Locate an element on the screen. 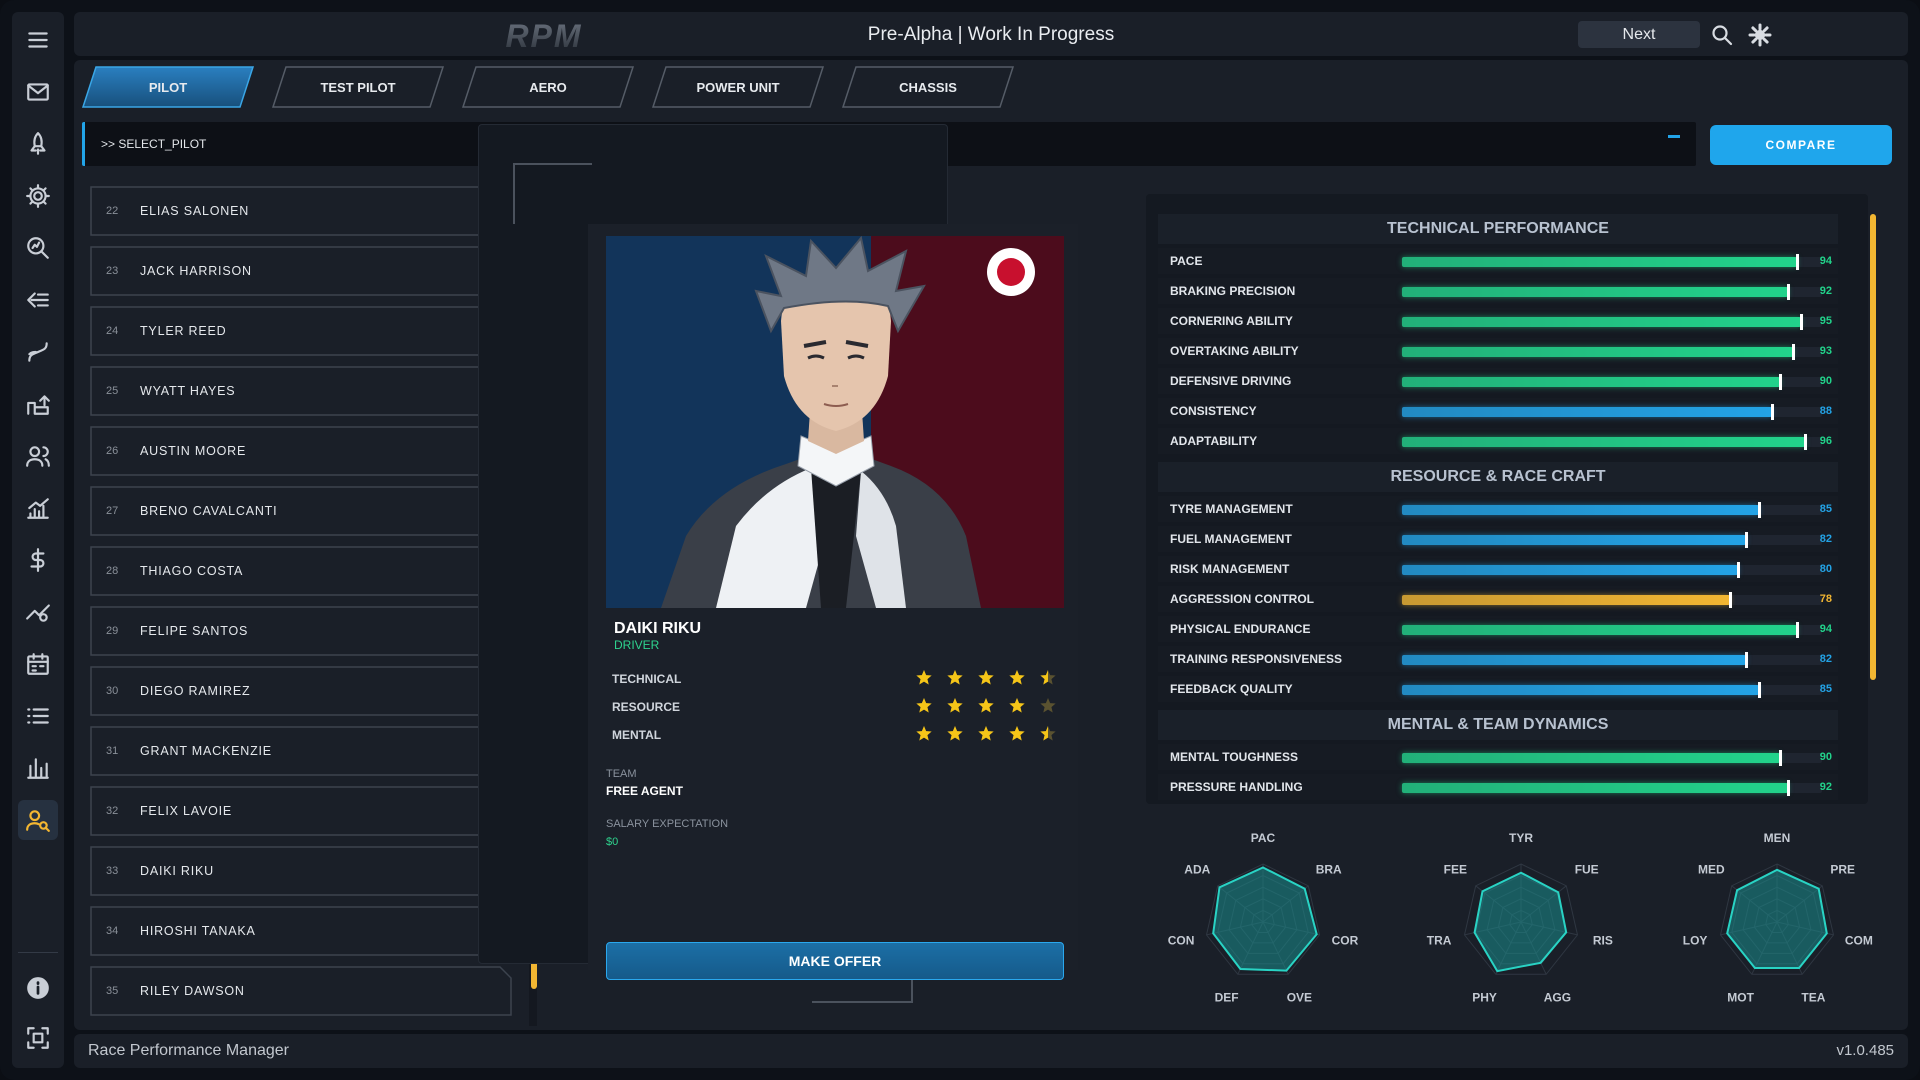  pilot-list-item: 31 GRANT MACKENZIE is located at coordinates (301, 751).